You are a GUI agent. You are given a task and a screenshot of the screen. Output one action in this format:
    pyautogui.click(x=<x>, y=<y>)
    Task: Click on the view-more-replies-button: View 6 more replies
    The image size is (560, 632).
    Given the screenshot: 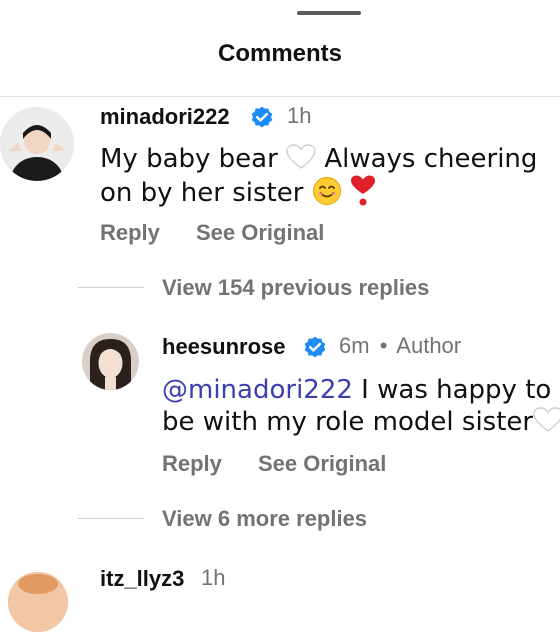 What is the action you would take?
    pyautogui.click(x=264, y=519)
    